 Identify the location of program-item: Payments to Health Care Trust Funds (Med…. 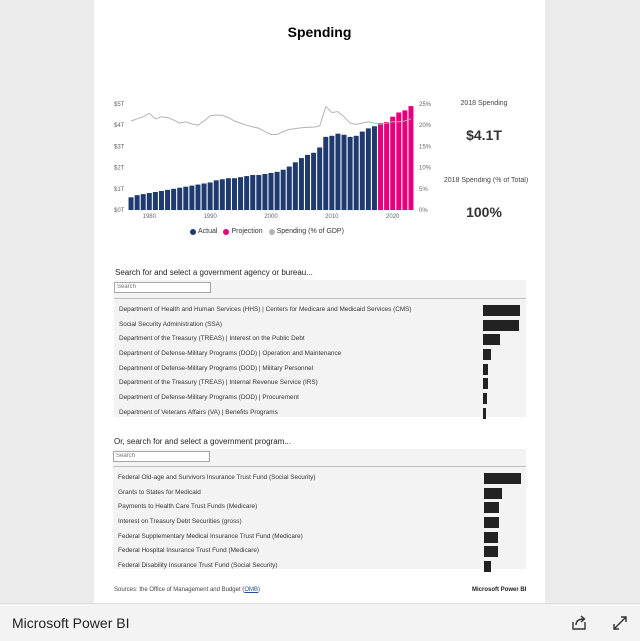
(319, 507).